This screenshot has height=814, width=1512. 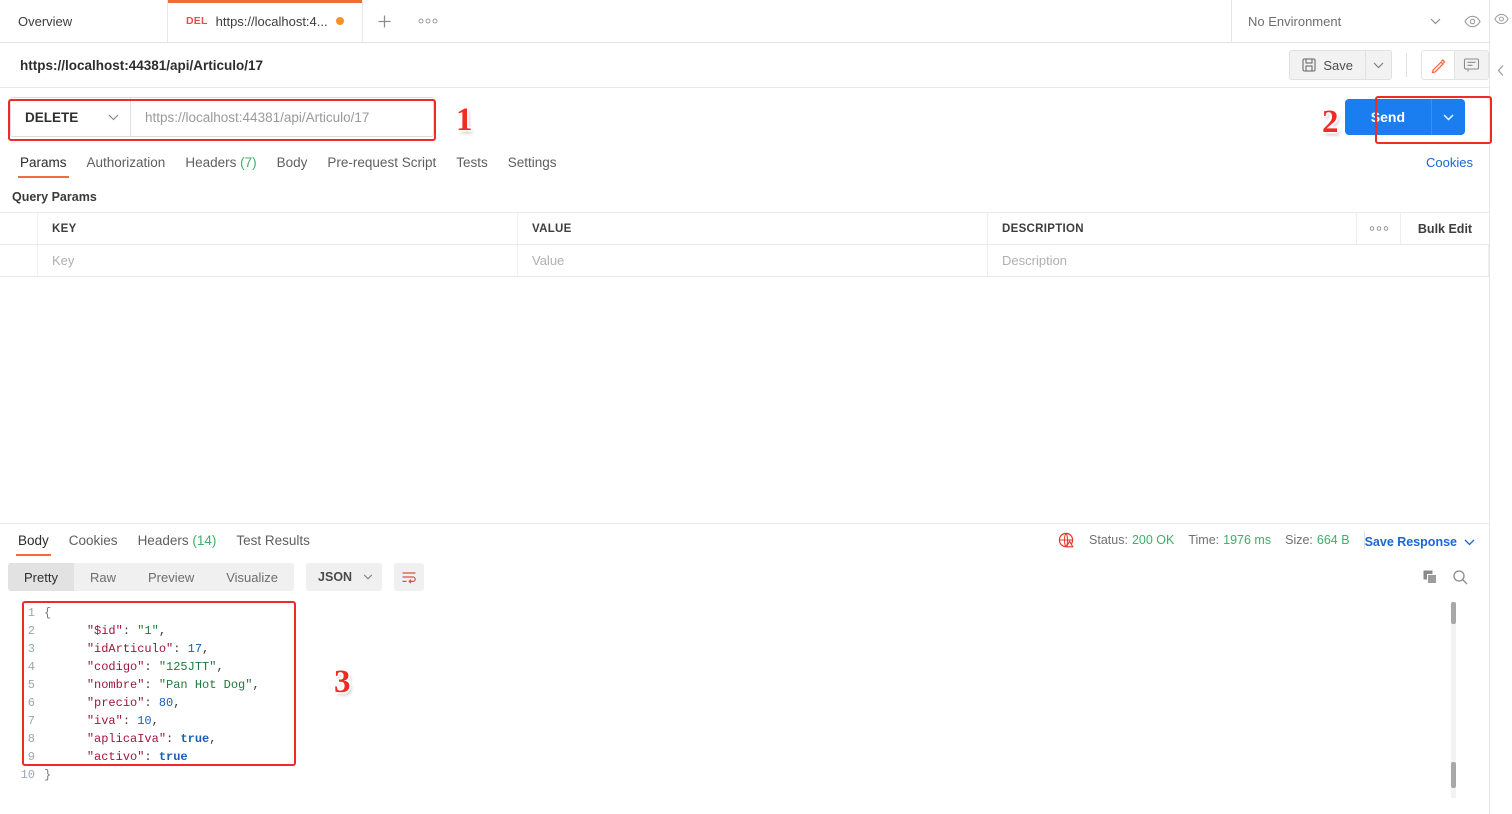 I want to click on comments-button, so click(x=1472, y=65).